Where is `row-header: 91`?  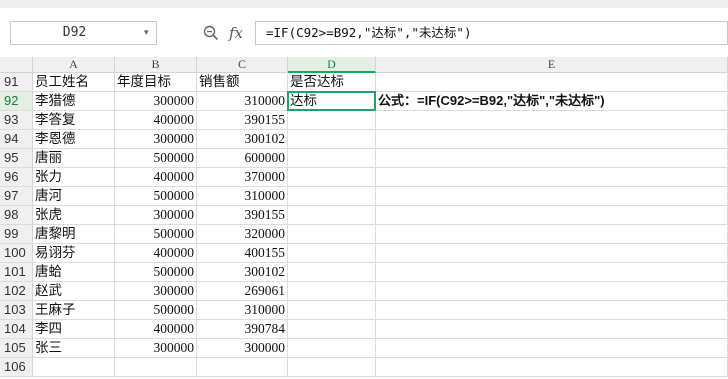
row-header: 91 is located at coordinates (16, 82).